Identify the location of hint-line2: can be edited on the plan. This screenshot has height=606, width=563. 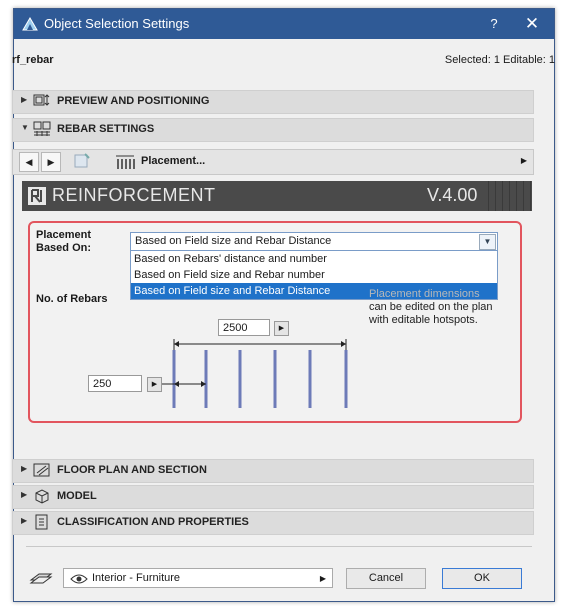
(431, 307).